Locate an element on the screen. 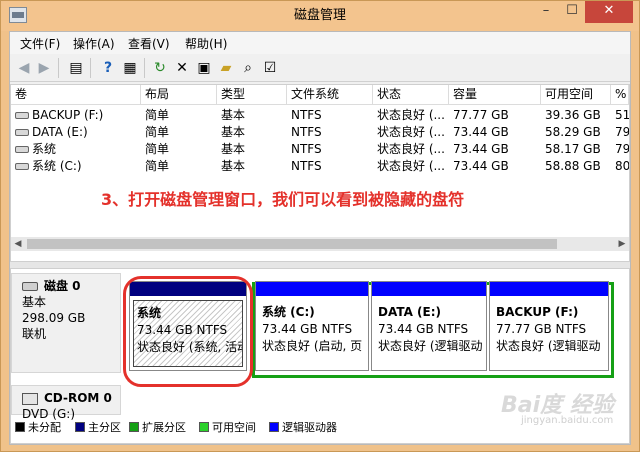 Image resolution: width=640 pixels, height=452 pixels. disk-status: 联机 is located at coordinates (34, 334).